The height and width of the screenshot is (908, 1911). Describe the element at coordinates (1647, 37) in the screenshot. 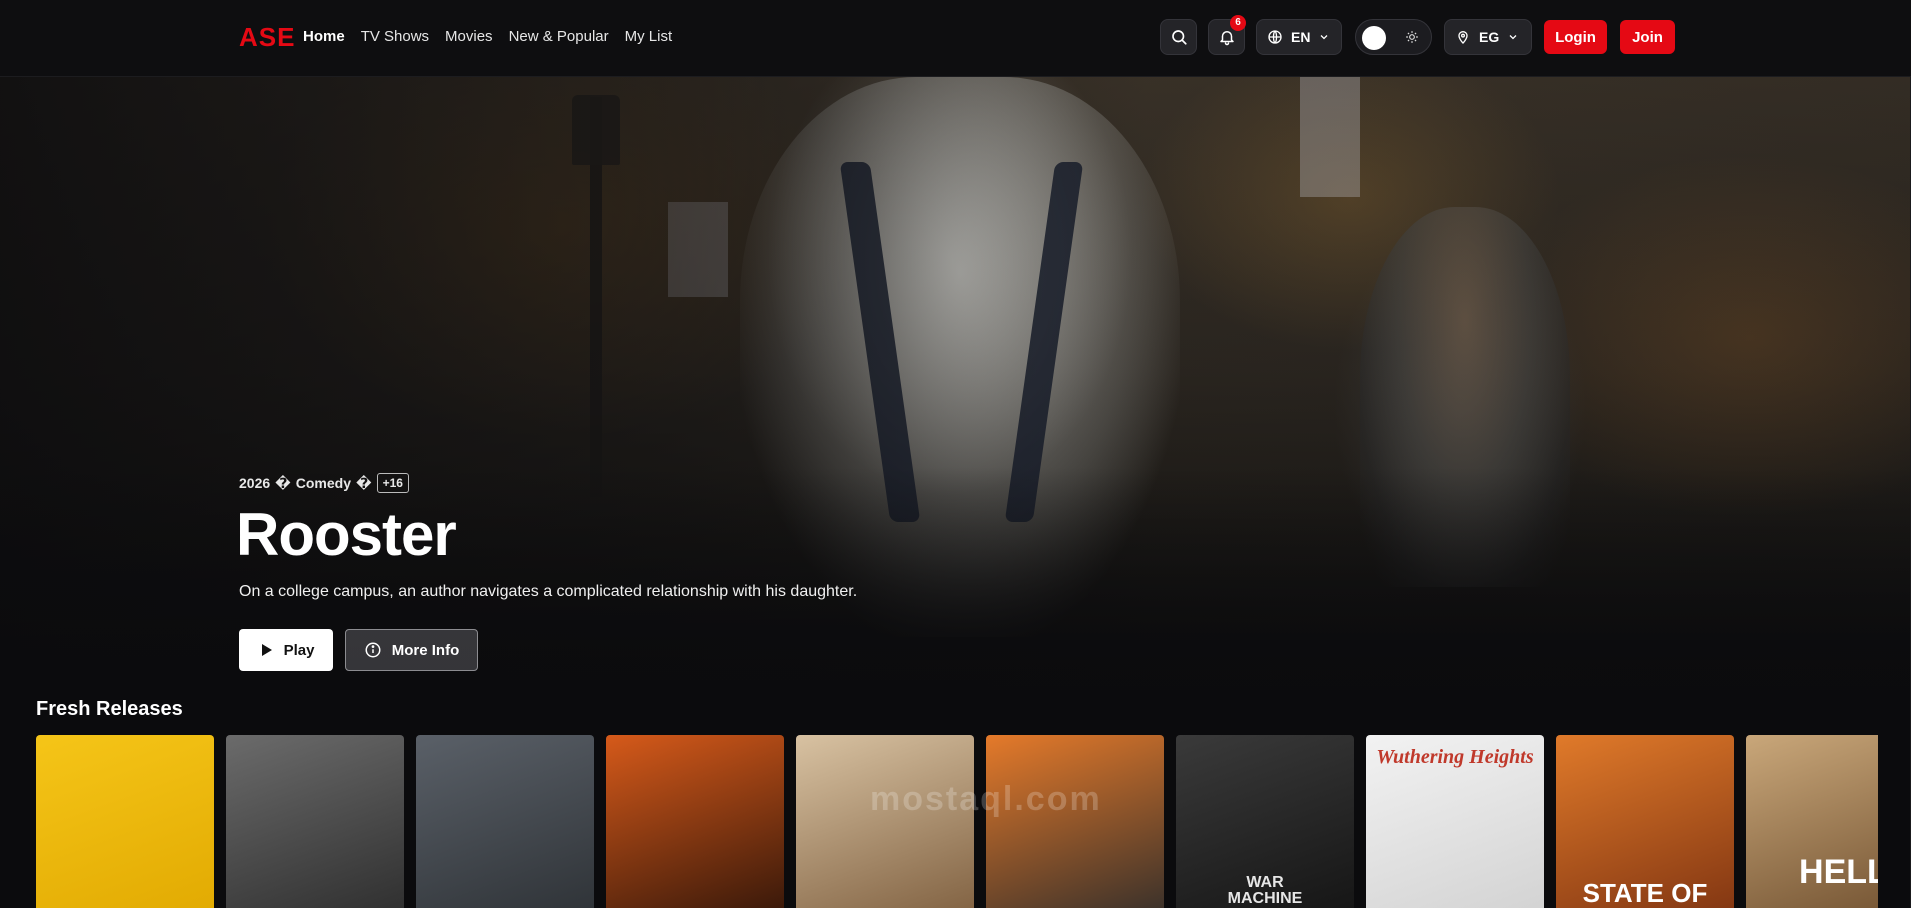

I see `join-button: Join` at that location.